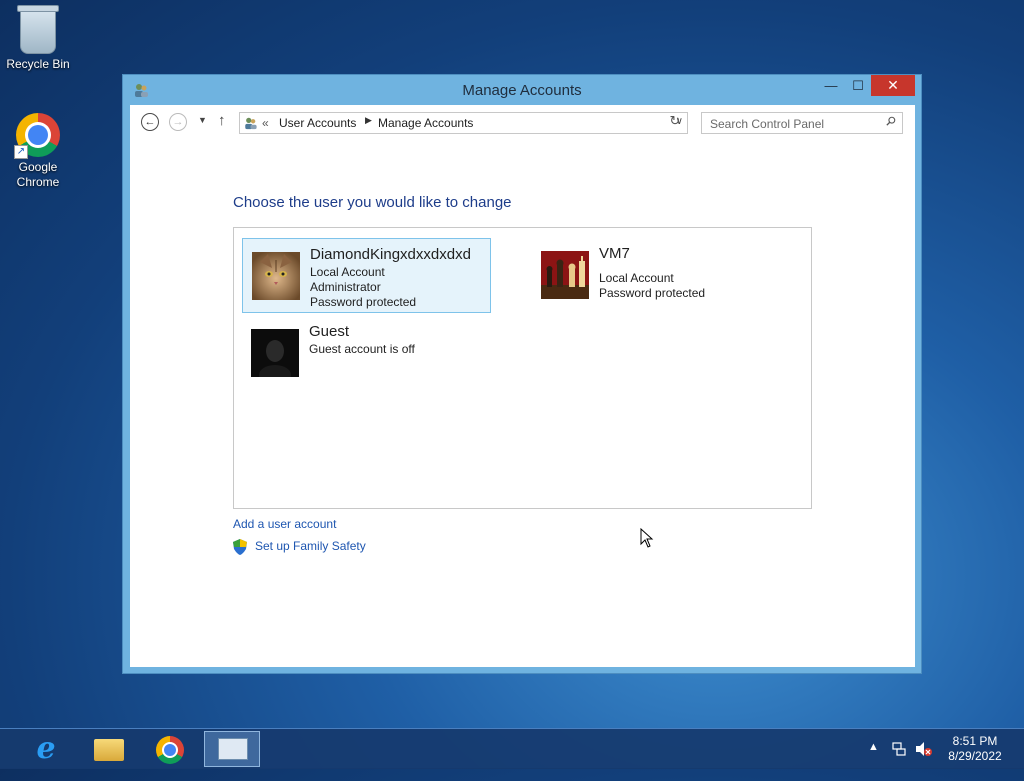 Image resolution: width=1024 pixels, height=781 pixels. I want to click on account-tile-vm7: VM7 Local Account Password protected, so click(656, 275).